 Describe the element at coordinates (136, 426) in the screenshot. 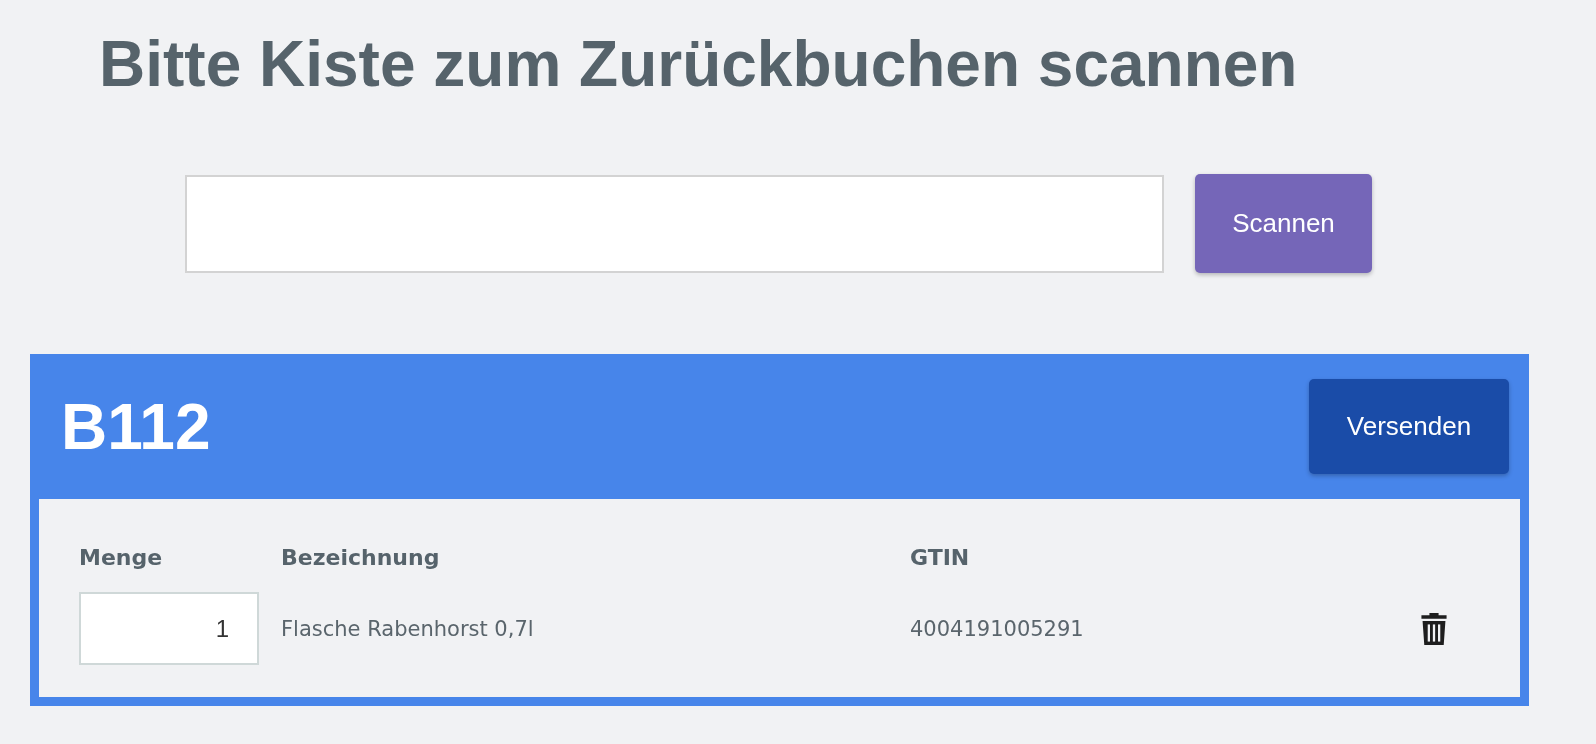

I see `box-name: B112` at that location.